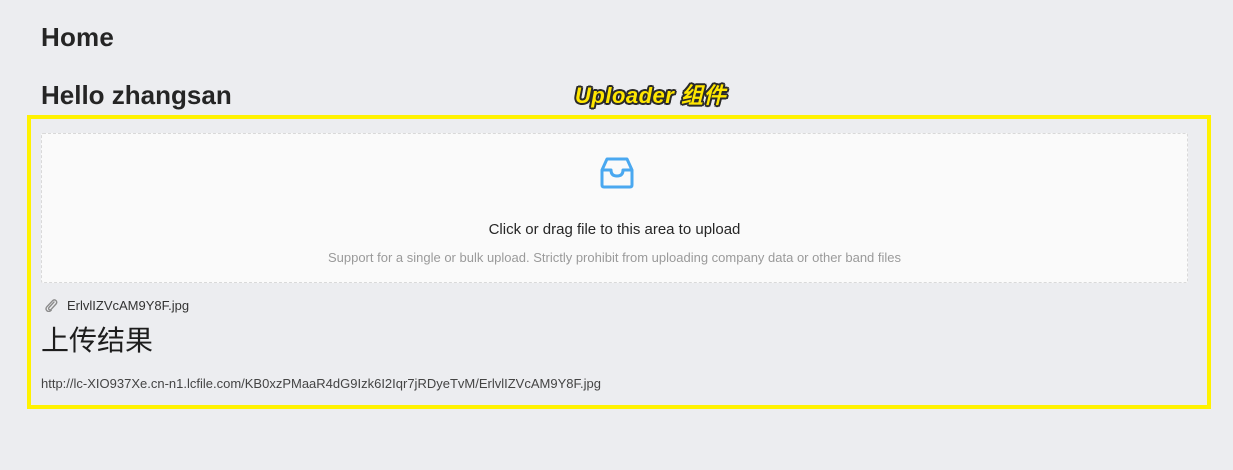 The image size is (1233, 470). What do you see at coordinates (136, 95) in the screenshot?
I see `greeting-text: Hello zhangsan` at bounding box center [136, 95].